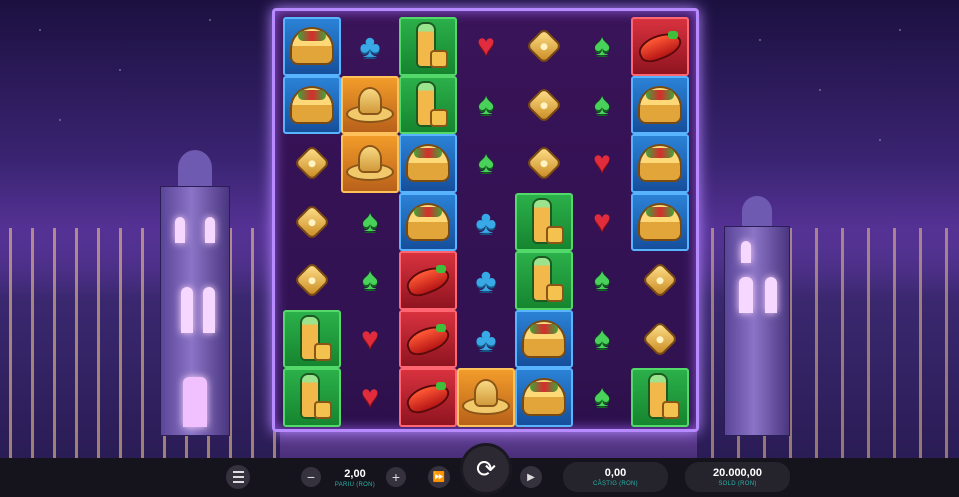  Describe the element at coordinates (615, 484) in the screenshot. I see `win-label: CÂȘTIG (RON)` at that location.